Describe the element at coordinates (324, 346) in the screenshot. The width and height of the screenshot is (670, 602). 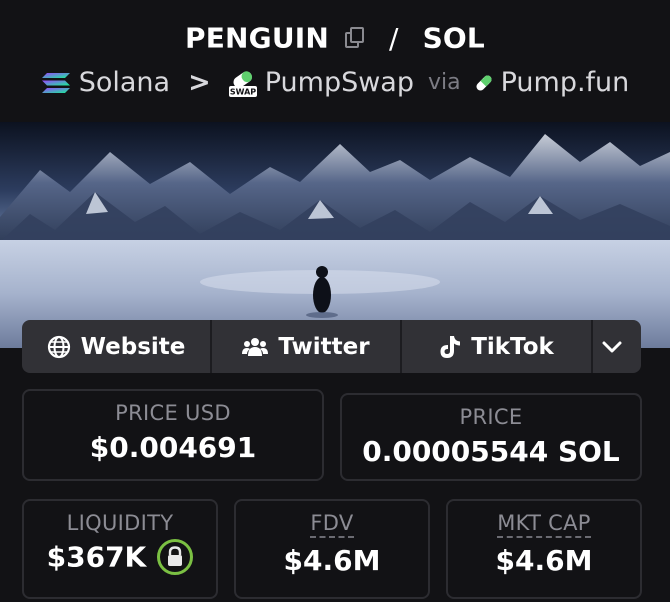
I see `twitter-label: Twitter` at that location.